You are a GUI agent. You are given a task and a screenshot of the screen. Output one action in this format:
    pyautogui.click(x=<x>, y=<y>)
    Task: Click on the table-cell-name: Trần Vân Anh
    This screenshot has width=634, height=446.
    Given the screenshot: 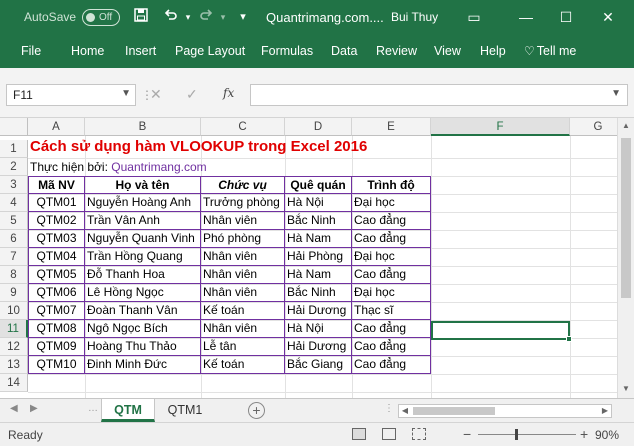 What is the action you would take?
    pyautogui.click(x=143, y=221)
    